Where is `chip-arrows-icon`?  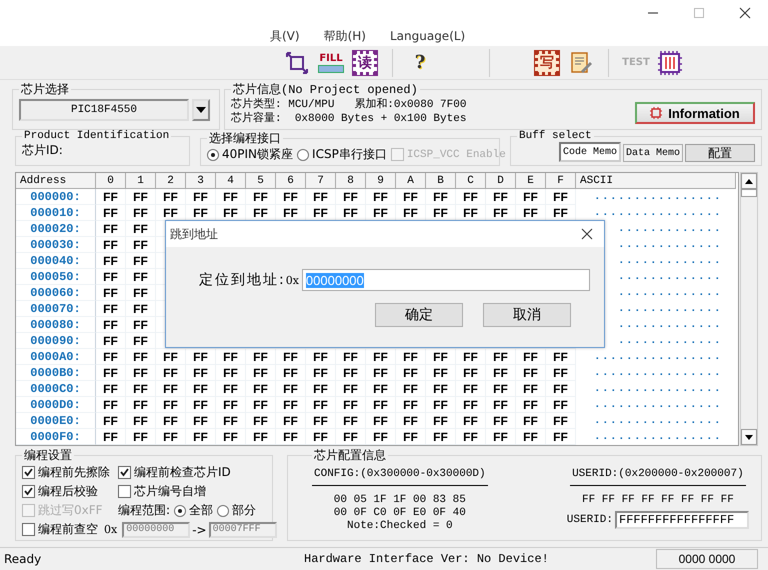 chip-arrows-icon is located at coordinates (297, 62).